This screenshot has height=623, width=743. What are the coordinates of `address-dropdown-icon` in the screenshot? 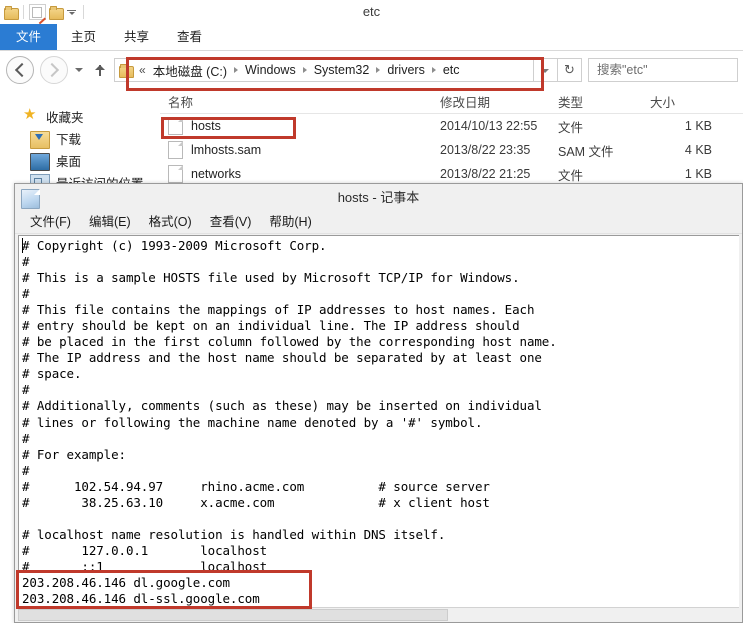 It's located at (546, 70).